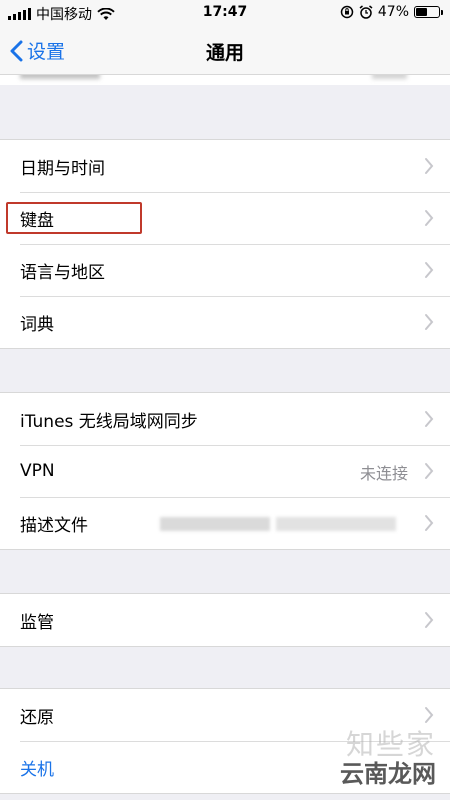 The height and width of the screenshot is (800, 450). I want to click on row-keyboard: 键盘, so click(225, 218).